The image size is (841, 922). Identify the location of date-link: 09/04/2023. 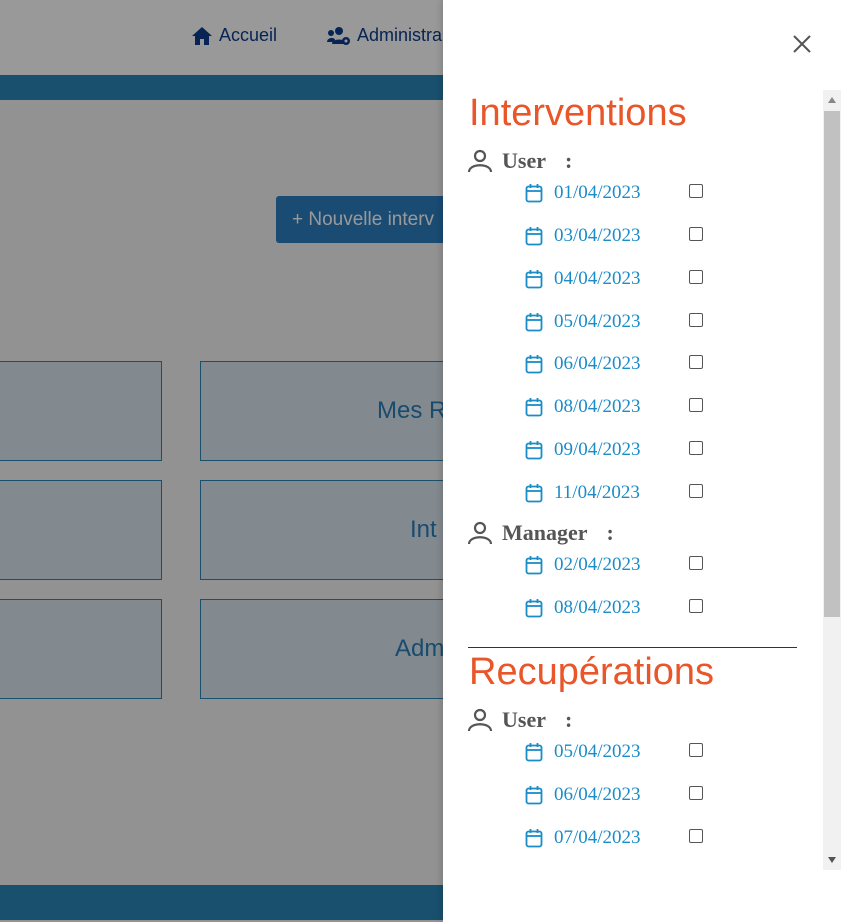
(614, 450).